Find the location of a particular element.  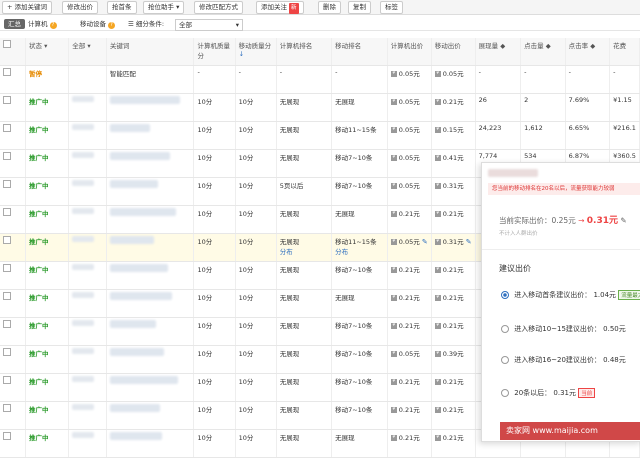

table-row: 暂停 智能匹配 - - - - ¥0.05元 ¥0.05元 - - - - is located at coordinates (320, 79).